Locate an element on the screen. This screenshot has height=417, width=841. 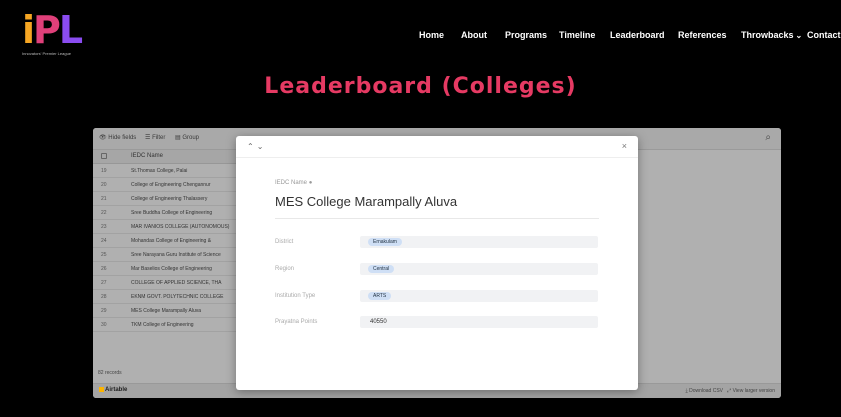
row-number: 27 is located at coordinates (104, 283).